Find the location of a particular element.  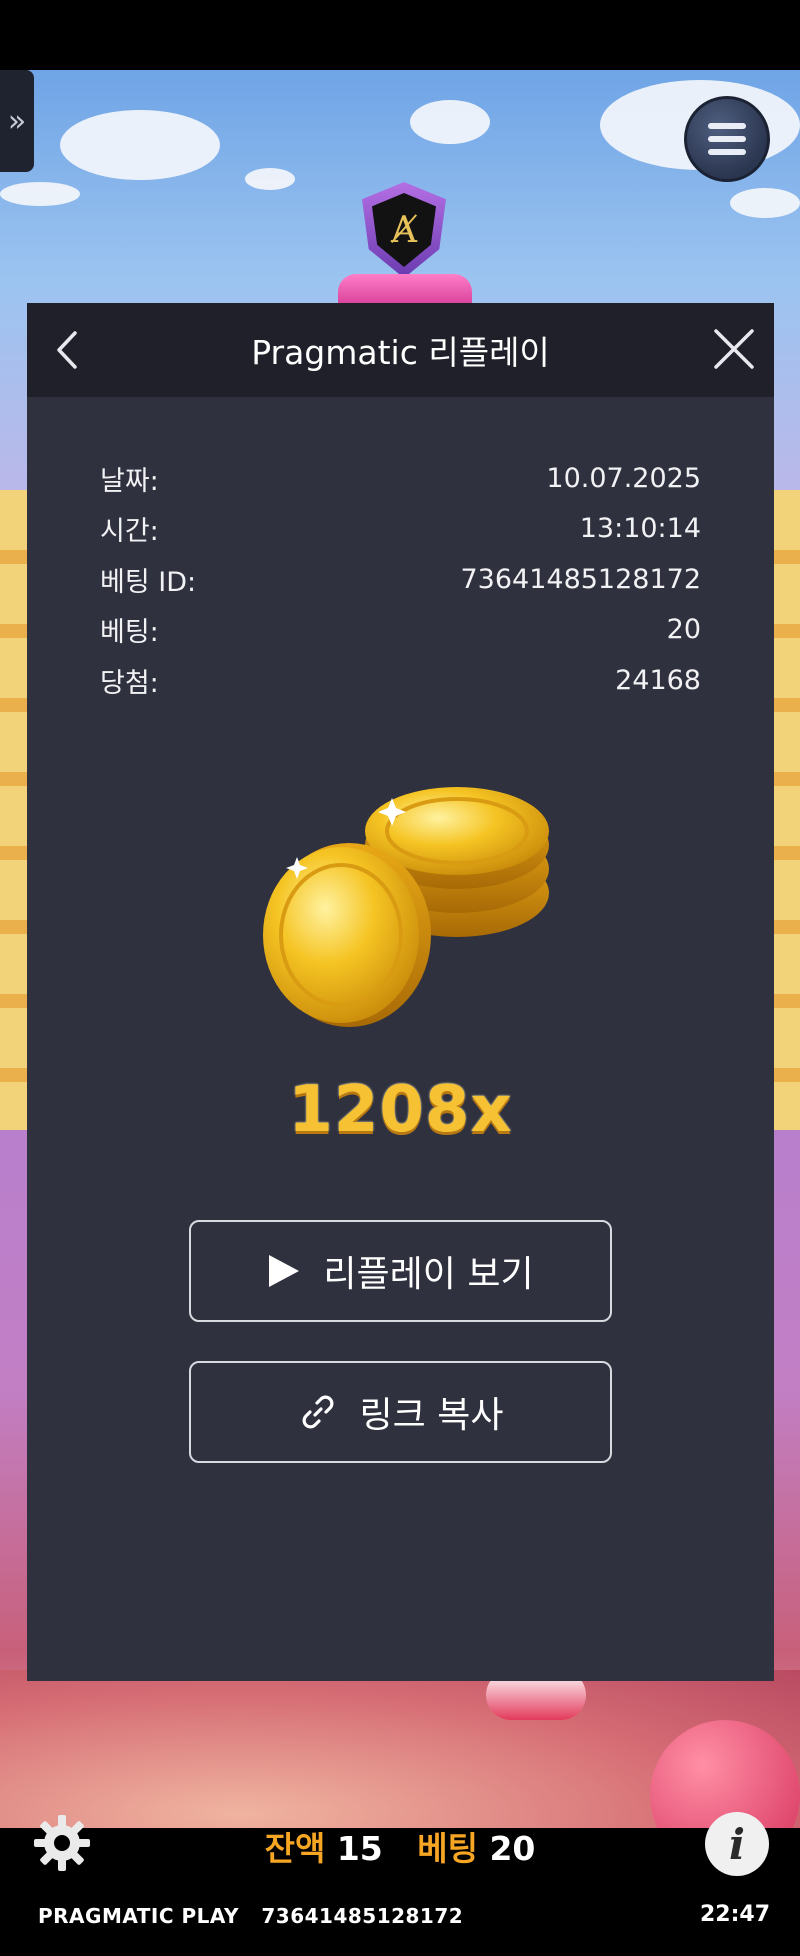

back-arrow-icon is located at coordinates (68, 350).